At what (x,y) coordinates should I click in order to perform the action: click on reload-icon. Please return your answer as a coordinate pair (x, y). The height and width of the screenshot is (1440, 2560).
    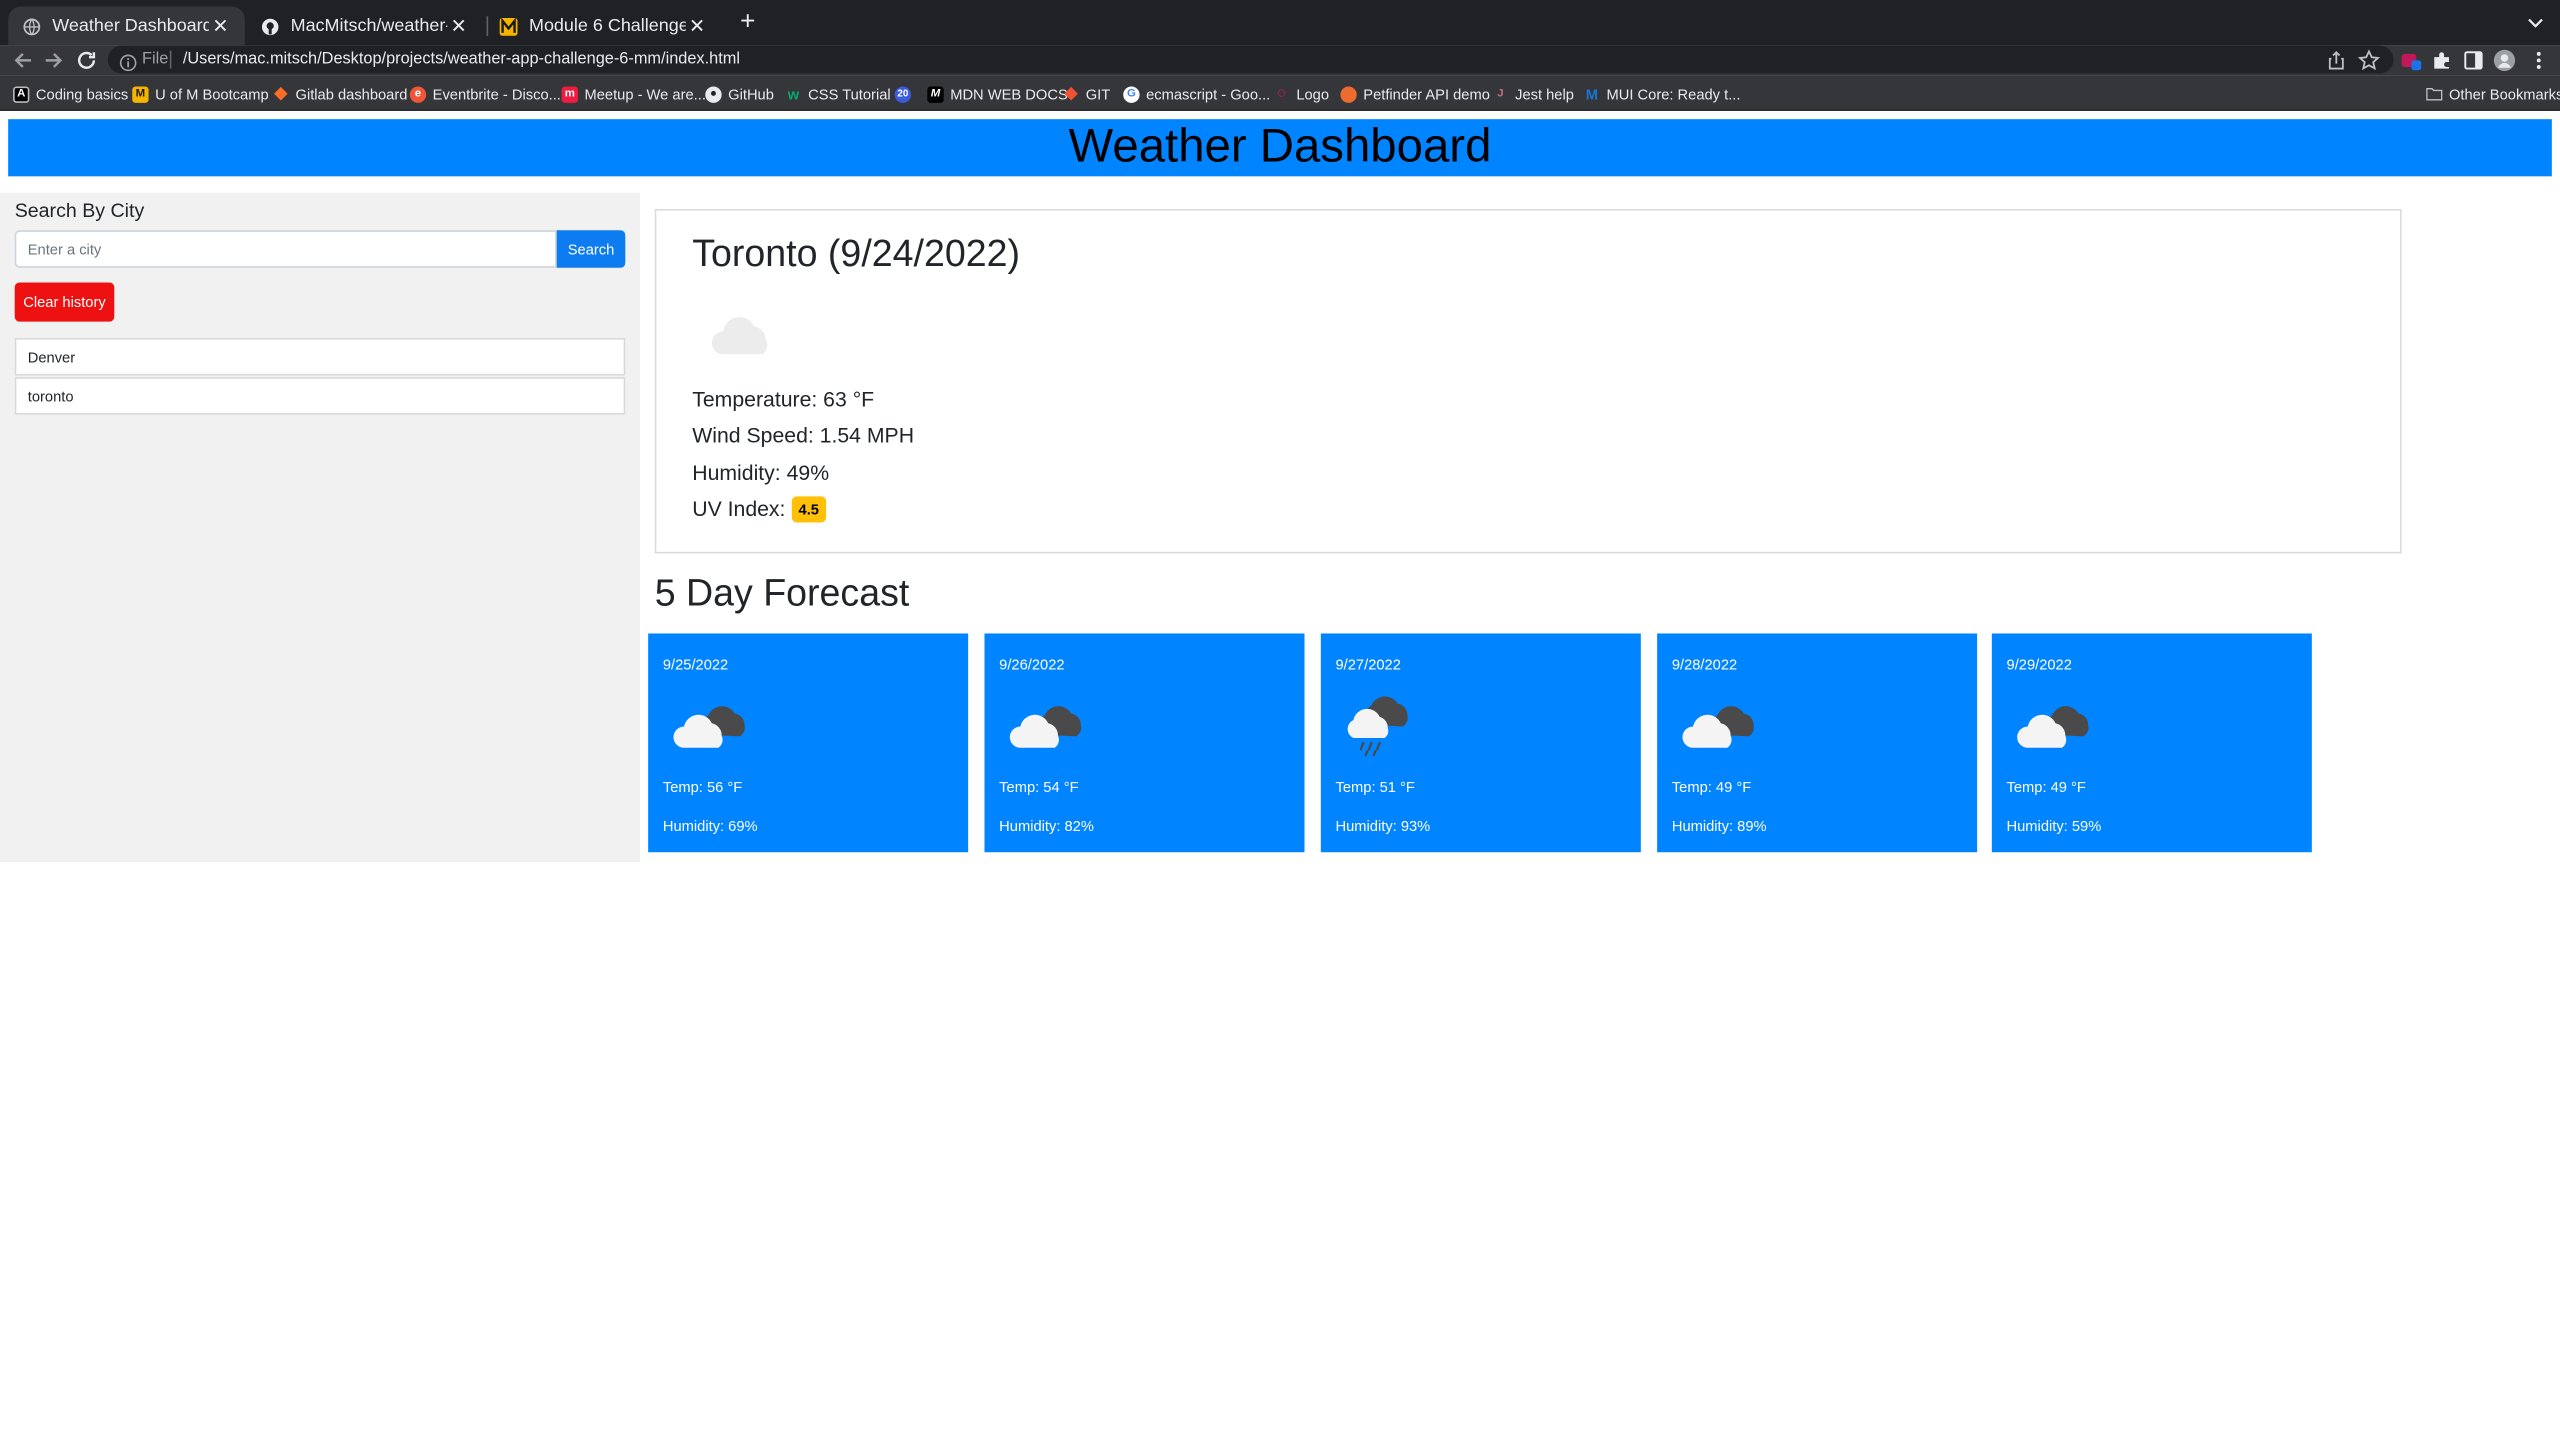
    Looking at the image, I should click on (86, 60).